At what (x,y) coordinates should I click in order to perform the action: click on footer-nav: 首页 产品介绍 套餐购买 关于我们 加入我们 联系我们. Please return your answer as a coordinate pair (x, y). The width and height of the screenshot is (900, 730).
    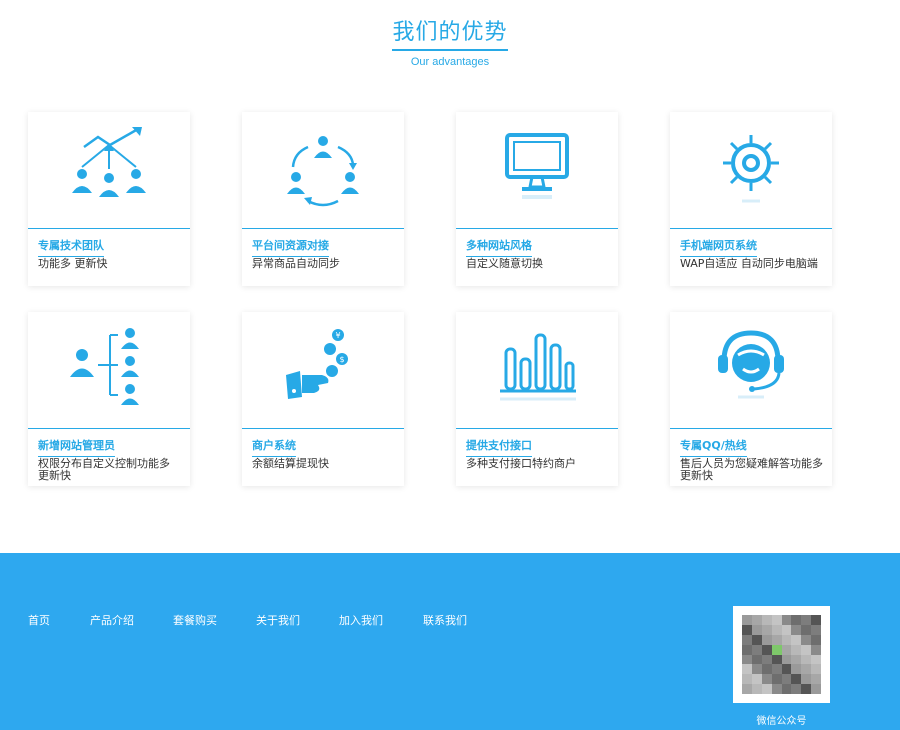
    Looking at the image, I should click on (255, 620).